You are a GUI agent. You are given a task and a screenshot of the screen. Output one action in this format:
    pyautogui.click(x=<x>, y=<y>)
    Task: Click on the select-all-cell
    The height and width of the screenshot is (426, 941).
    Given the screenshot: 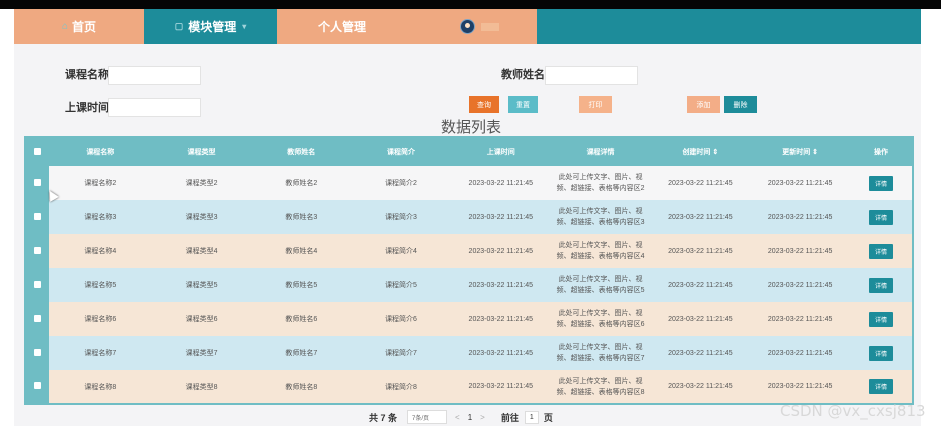 What is the action you would take?
    pyautogui.click(x=37, y=151)
    